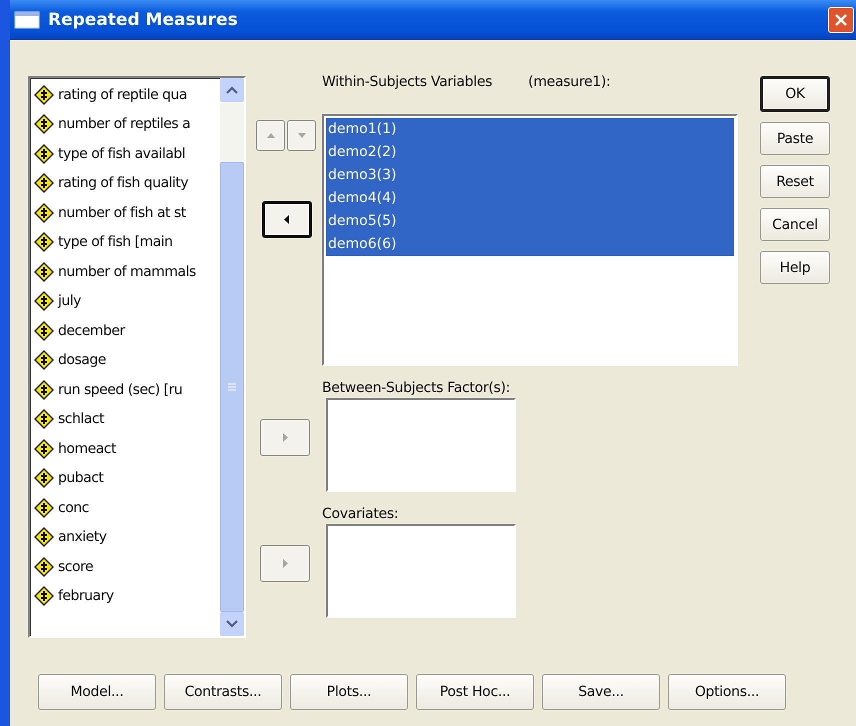 This screenshot has height=726, width=856. Describe the element at coordinates (122, 154) in the screenshot. I see `variable-name: type of fish availabl` at that location.